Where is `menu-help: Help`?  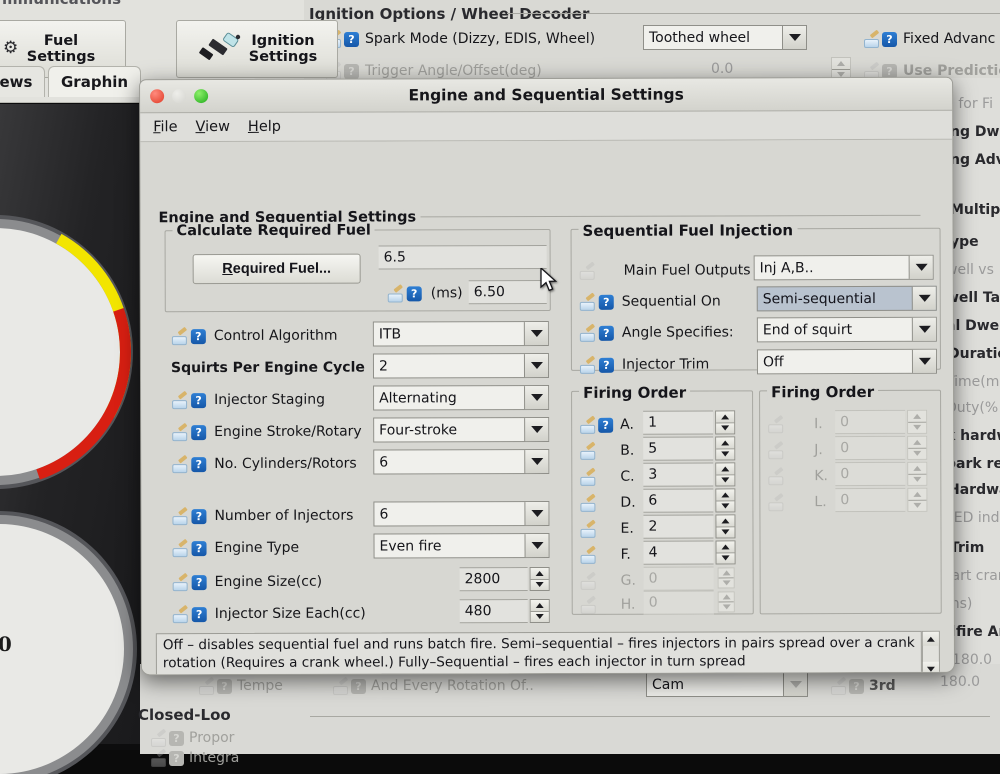
menu-help: Help is located at coordinates (264, 127).